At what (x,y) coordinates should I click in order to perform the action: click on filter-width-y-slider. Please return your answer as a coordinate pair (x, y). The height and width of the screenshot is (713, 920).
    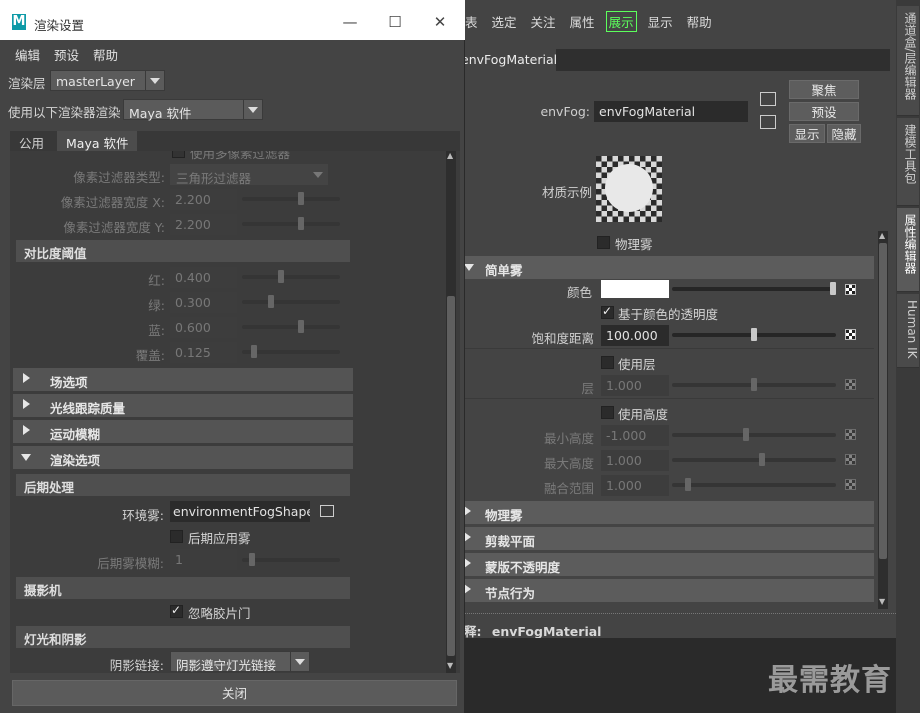
    Looking at the image, I should click on (291, 223).